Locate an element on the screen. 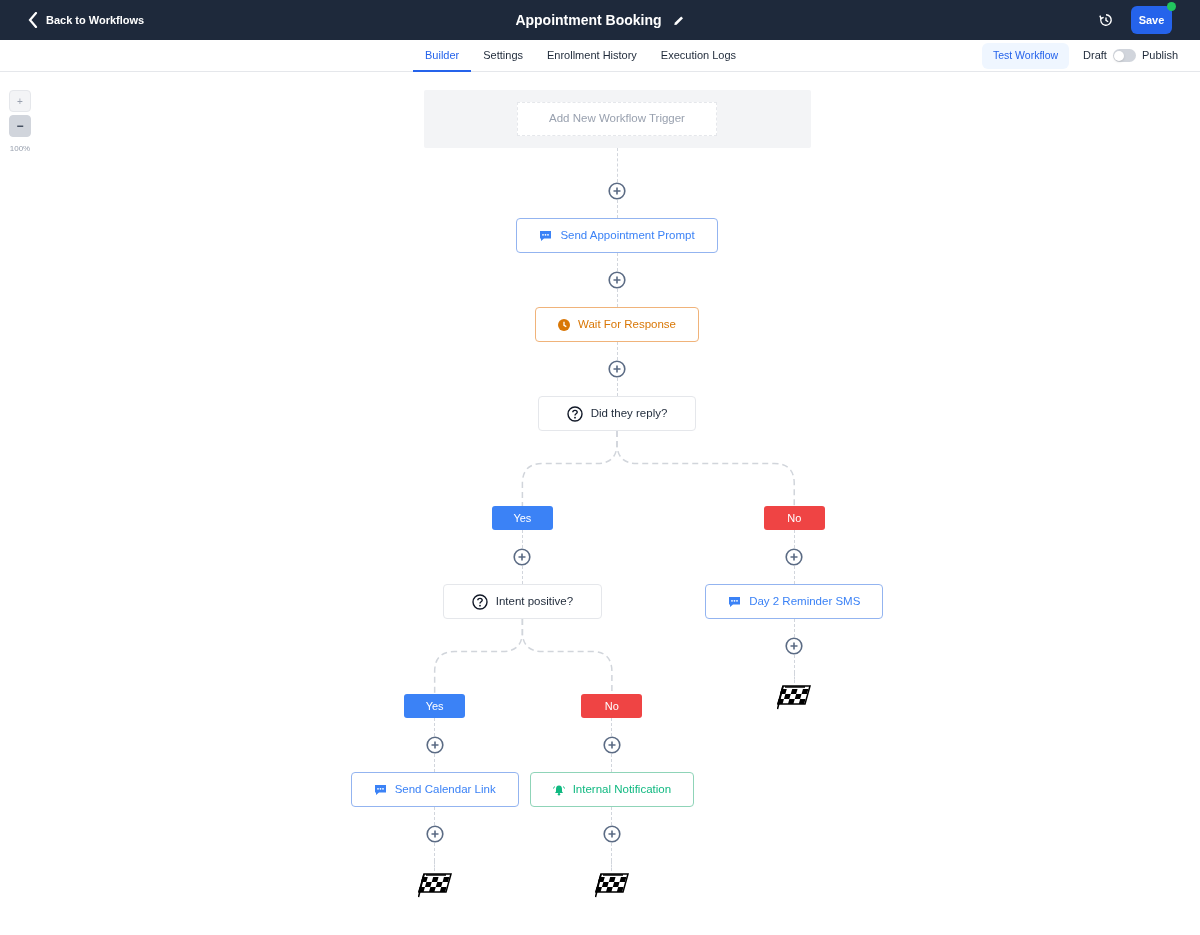  save-button: Save is located at coordinates (1151, 20).